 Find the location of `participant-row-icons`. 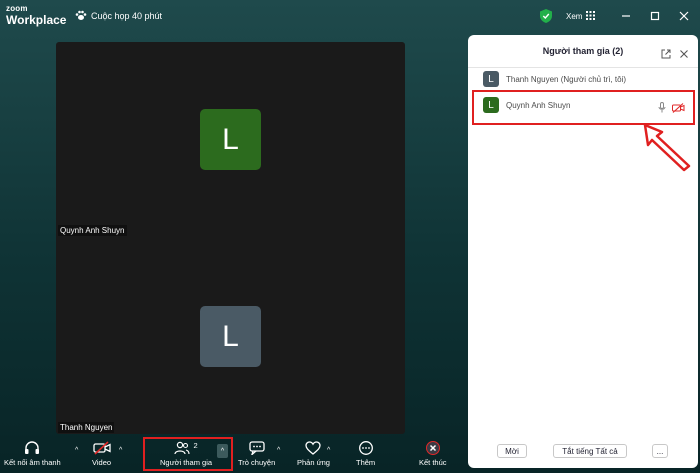

participant-row-icons is located at coordinates (671, 109).